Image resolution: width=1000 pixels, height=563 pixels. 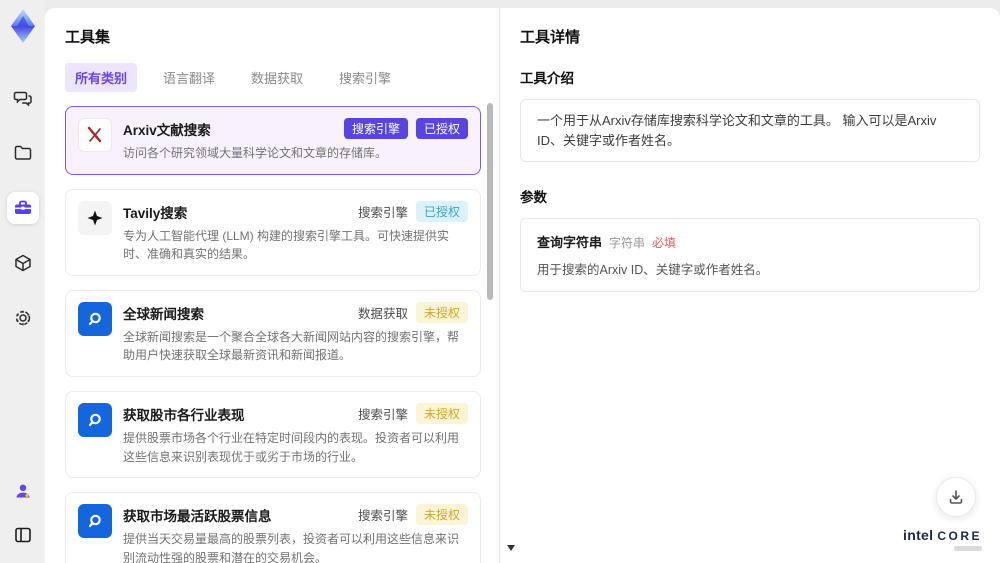 I want to click on tool-name: 获取股市各行业表现, so click(x=184, y=415).